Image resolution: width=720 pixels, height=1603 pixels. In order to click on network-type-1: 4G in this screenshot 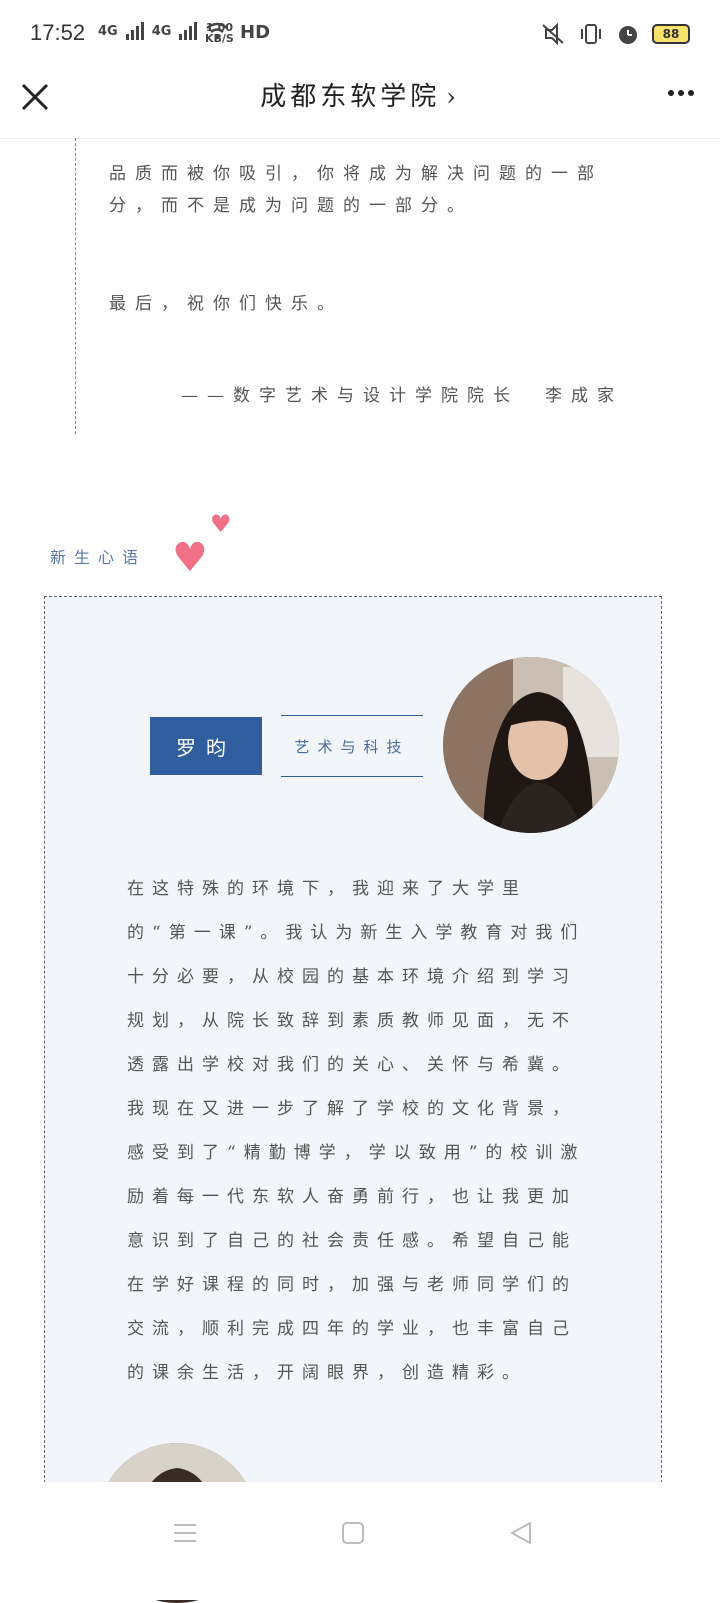, I will do `click(108, 31)`.